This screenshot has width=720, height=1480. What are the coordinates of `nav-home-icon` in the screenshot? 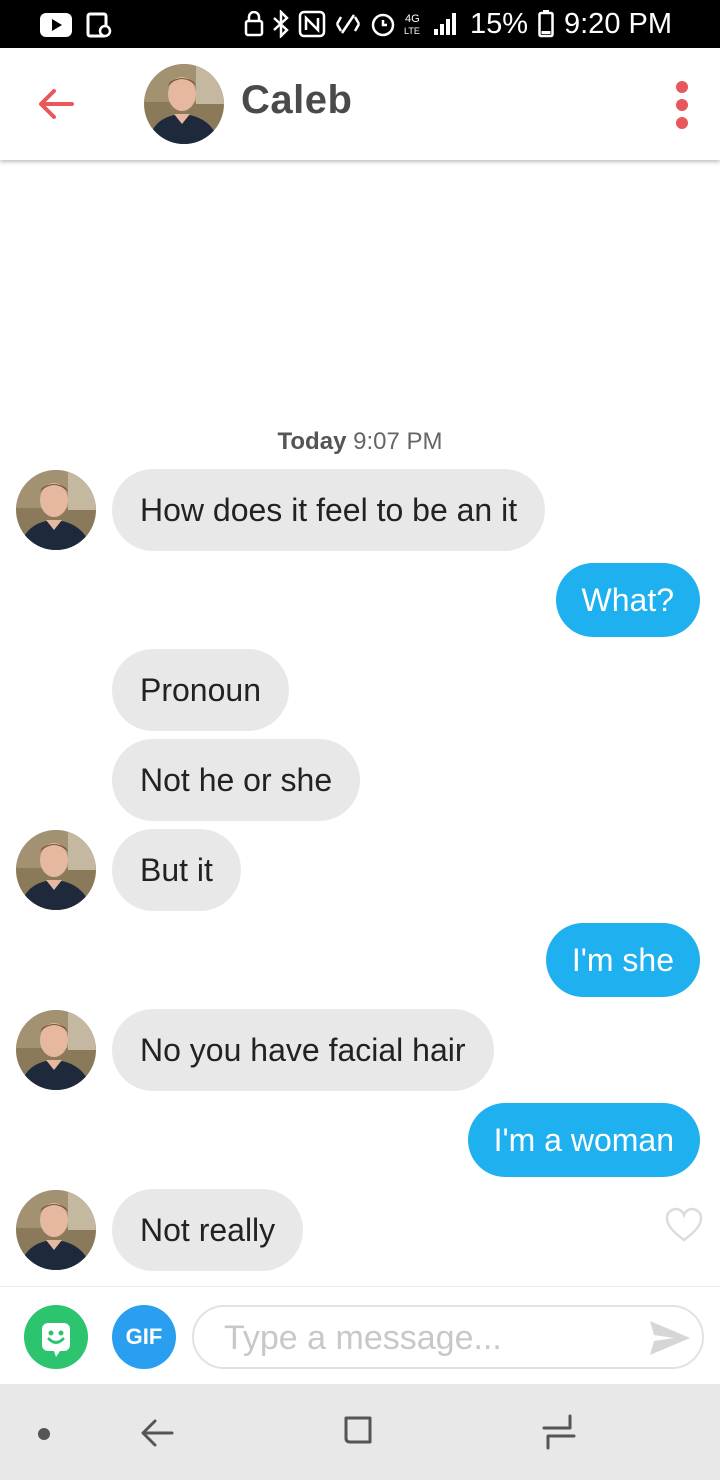 It's located at (358, 1430).